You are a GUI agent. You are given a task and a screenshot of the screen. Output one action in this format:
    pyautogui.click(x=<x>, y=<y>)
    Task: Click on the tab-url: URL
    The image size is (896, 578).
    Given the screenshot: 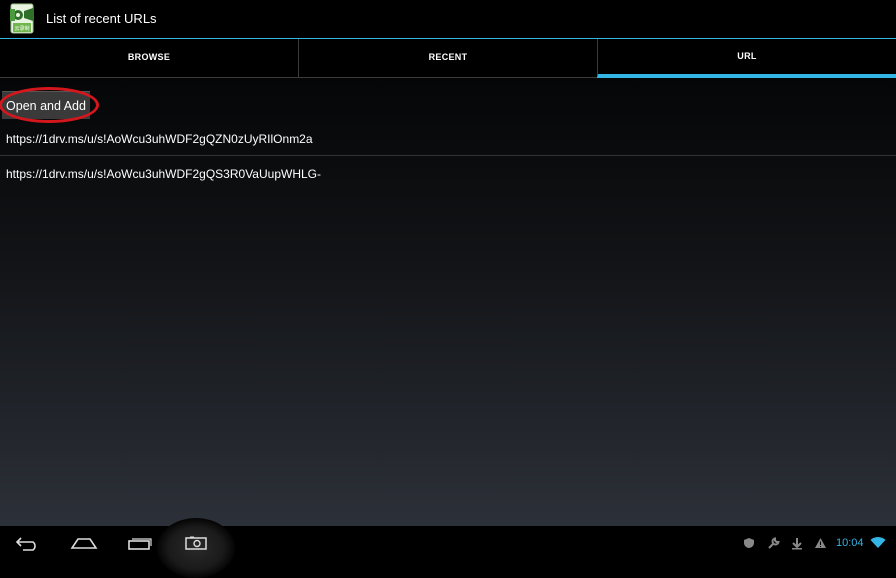 What is the action you would take?
    pyautogui.click(x=746, y=58)
    